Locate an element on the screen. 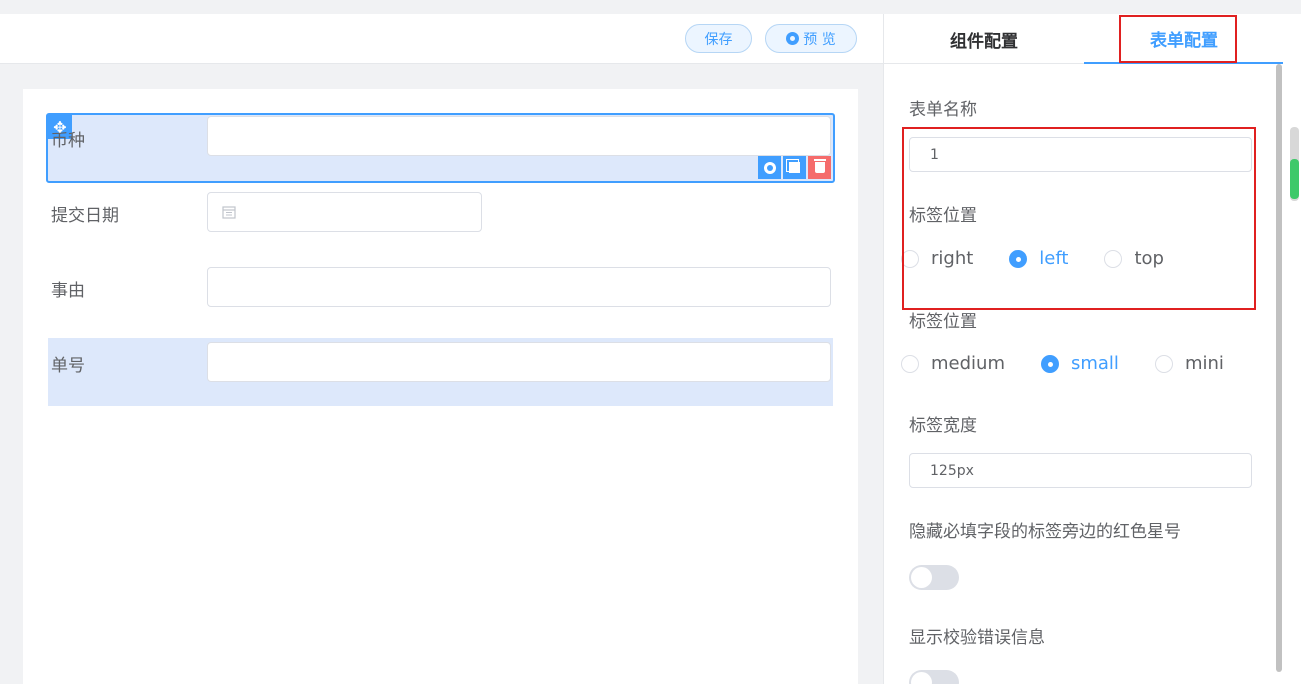 The image size is (1301, 684). radio-small: small is located at coordinates (1079, 363).